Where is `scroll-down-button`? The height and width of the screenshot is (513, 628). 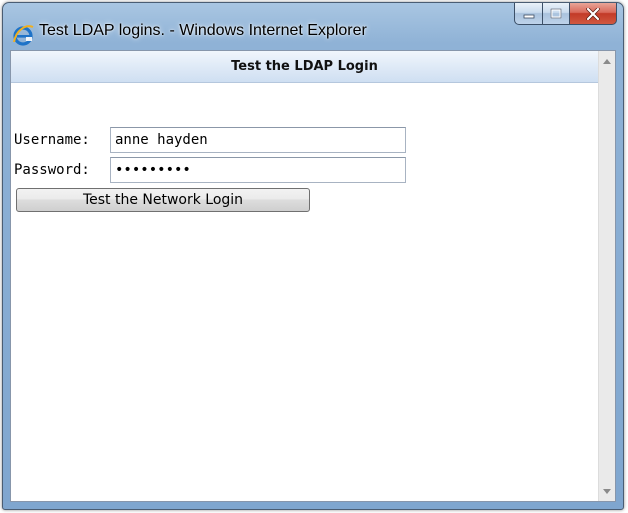 scroll-down-button is located at coordinates (607, 491).